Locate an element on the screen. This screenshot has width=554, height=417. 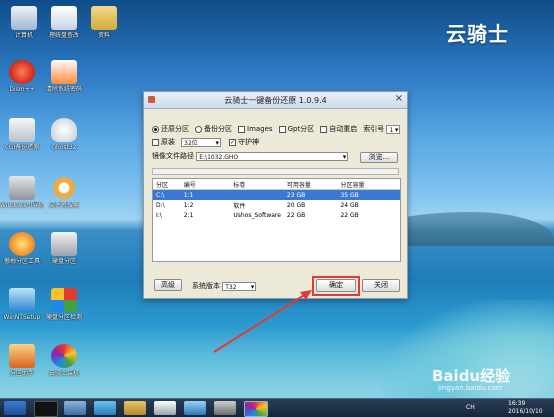
desktop-icon-folder: 资料 is located at coordinates (104, 22).